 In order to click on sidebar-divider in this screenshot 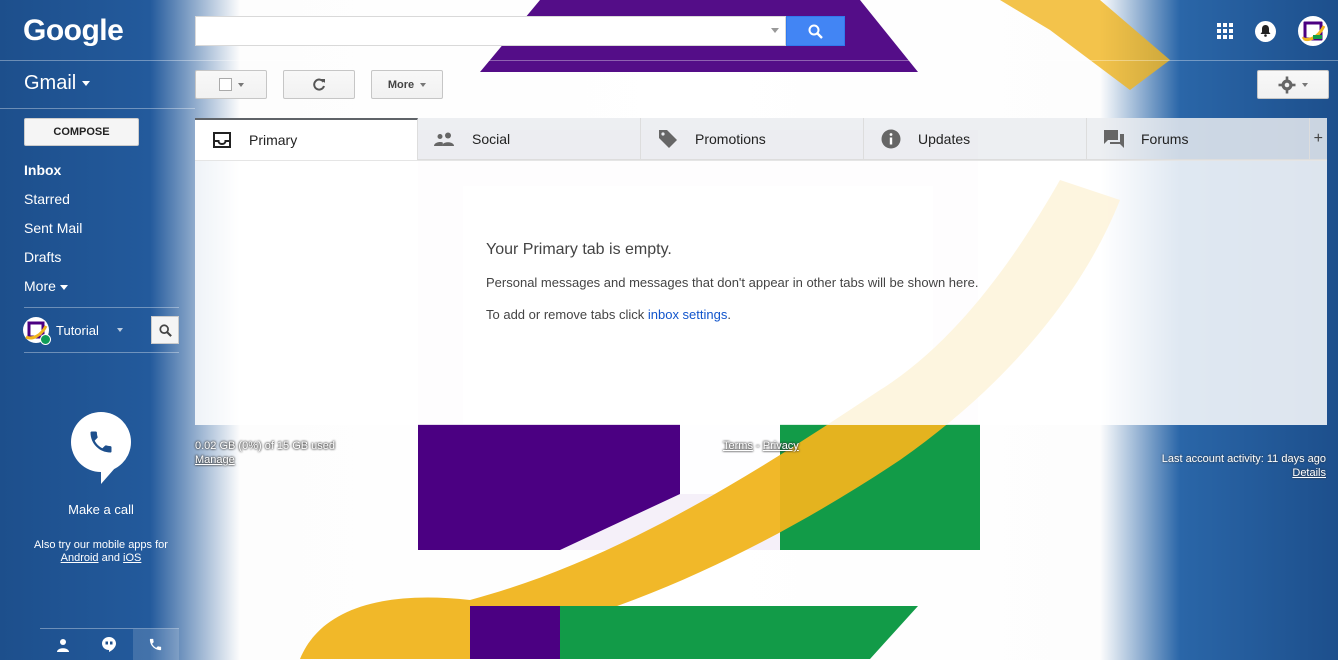, I will do `click(97, 108)`.